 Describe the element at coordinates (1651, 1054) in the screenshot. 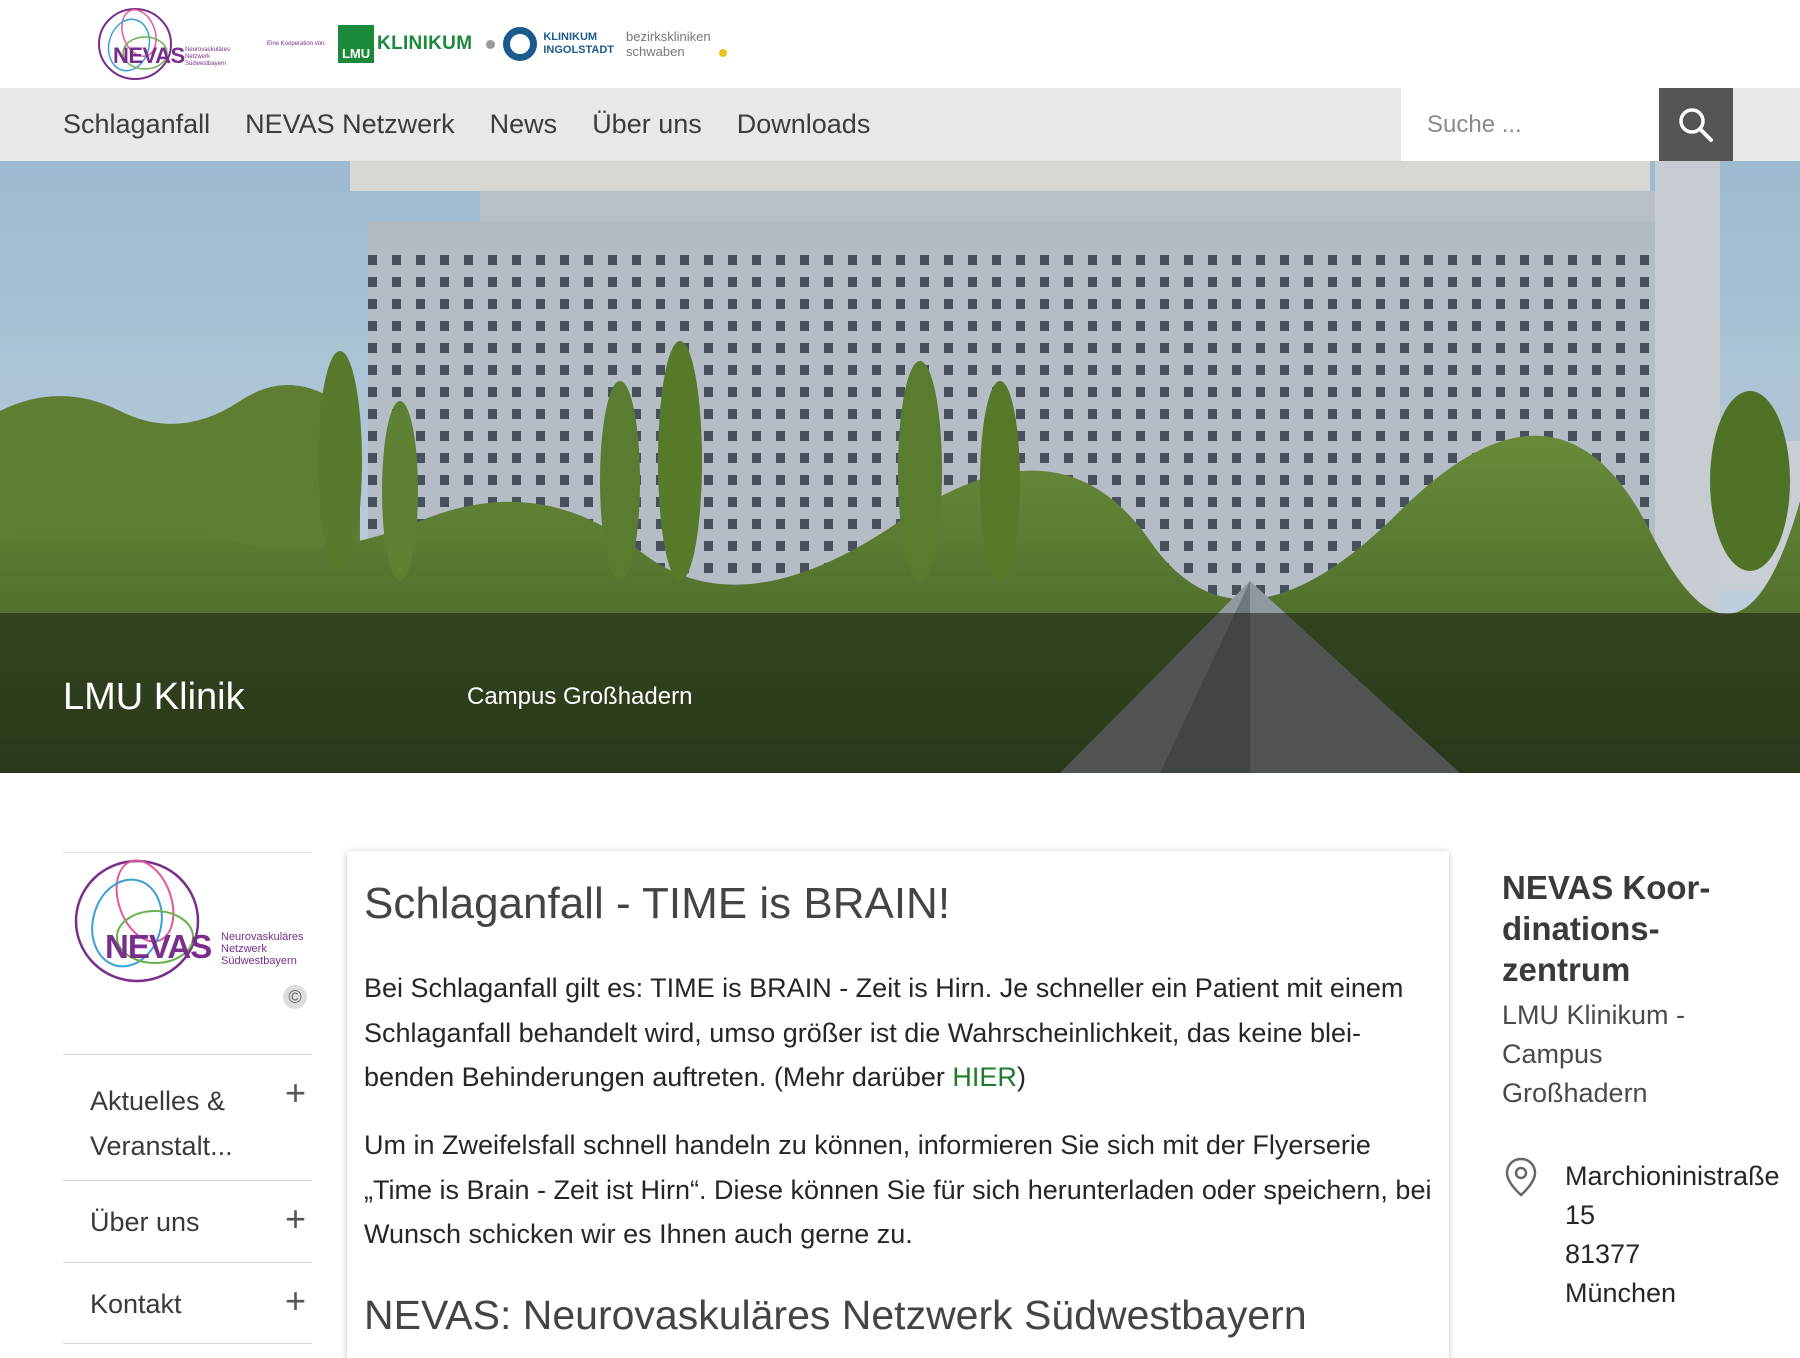

I see `coordination-center-location: LMU Klinikum - Campus Großhadern` at that location.